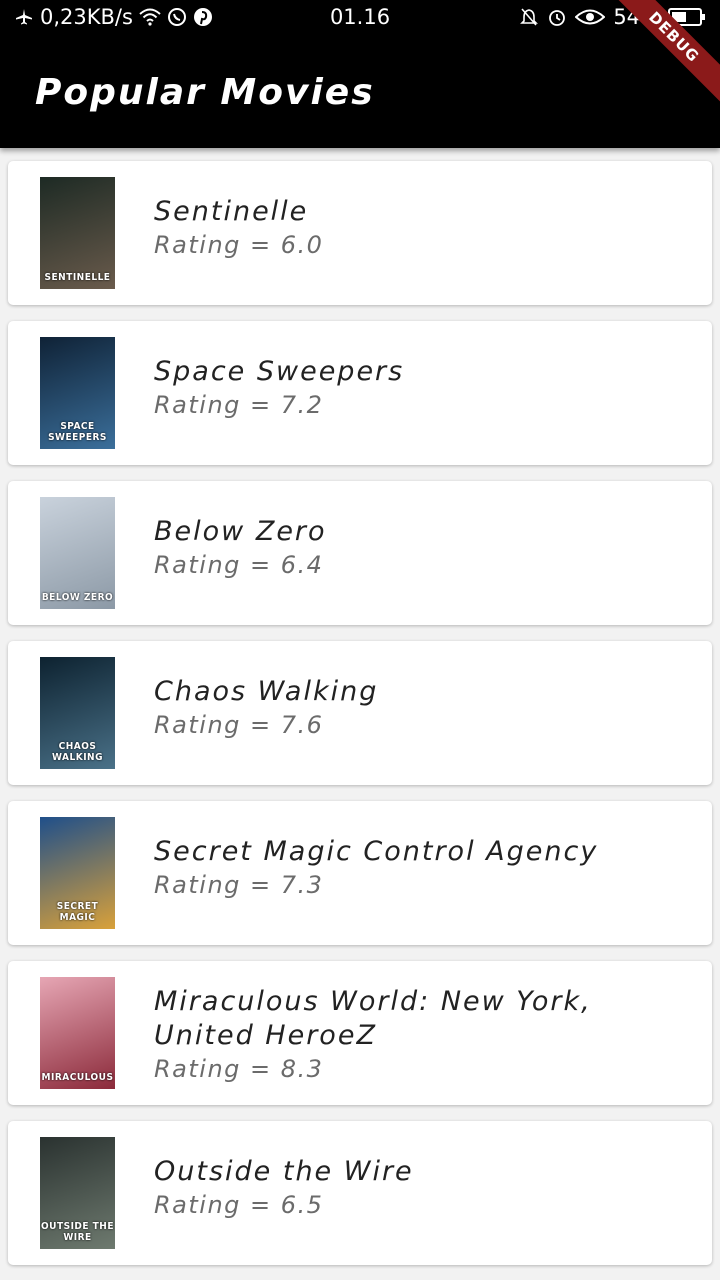 The image size is (720, 1280). I want to click on movie-poster: CHAOS WALKING, so click(77, 713).